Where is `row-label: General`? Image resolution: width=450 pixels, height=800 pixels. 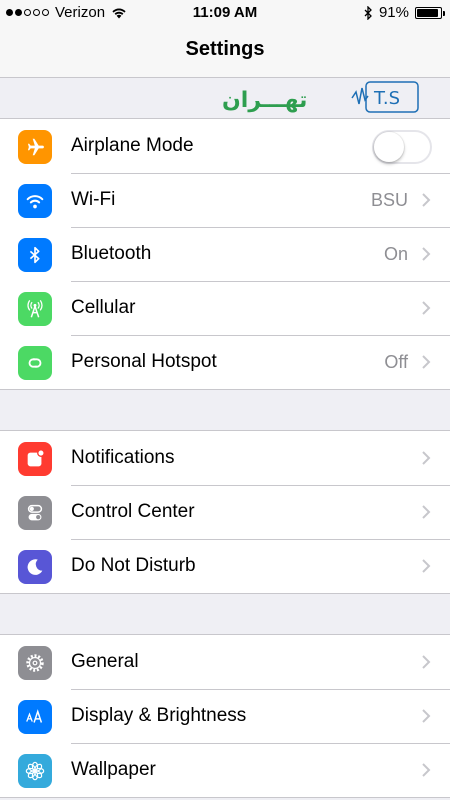 row-label: General is located at coordinates (105, 661).